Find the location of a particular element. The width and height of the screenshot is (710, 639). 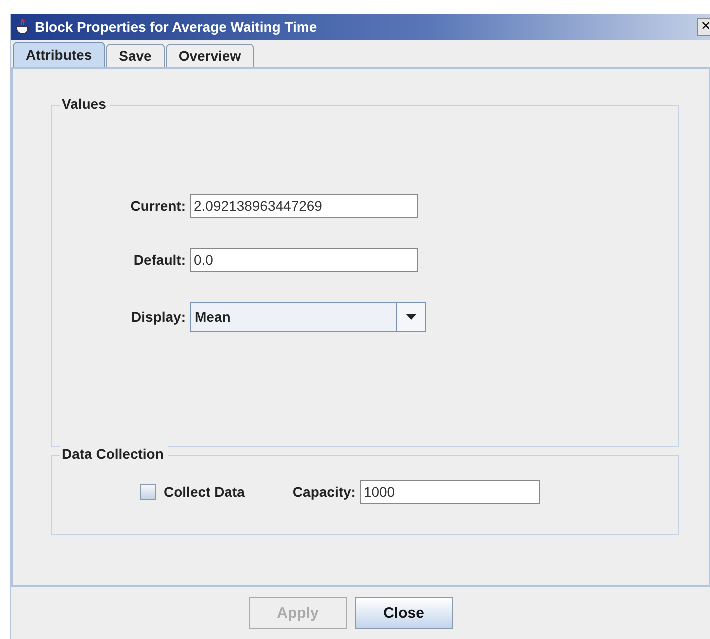

field-label: Default: is located at coordinates (159, 260).